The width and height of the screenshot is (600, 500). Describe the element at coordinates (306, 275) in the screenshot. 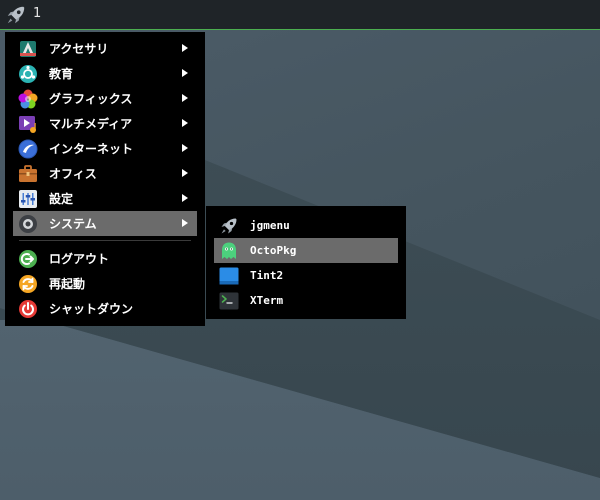

I see `submenu-item-tint2: Tint2` at that location.